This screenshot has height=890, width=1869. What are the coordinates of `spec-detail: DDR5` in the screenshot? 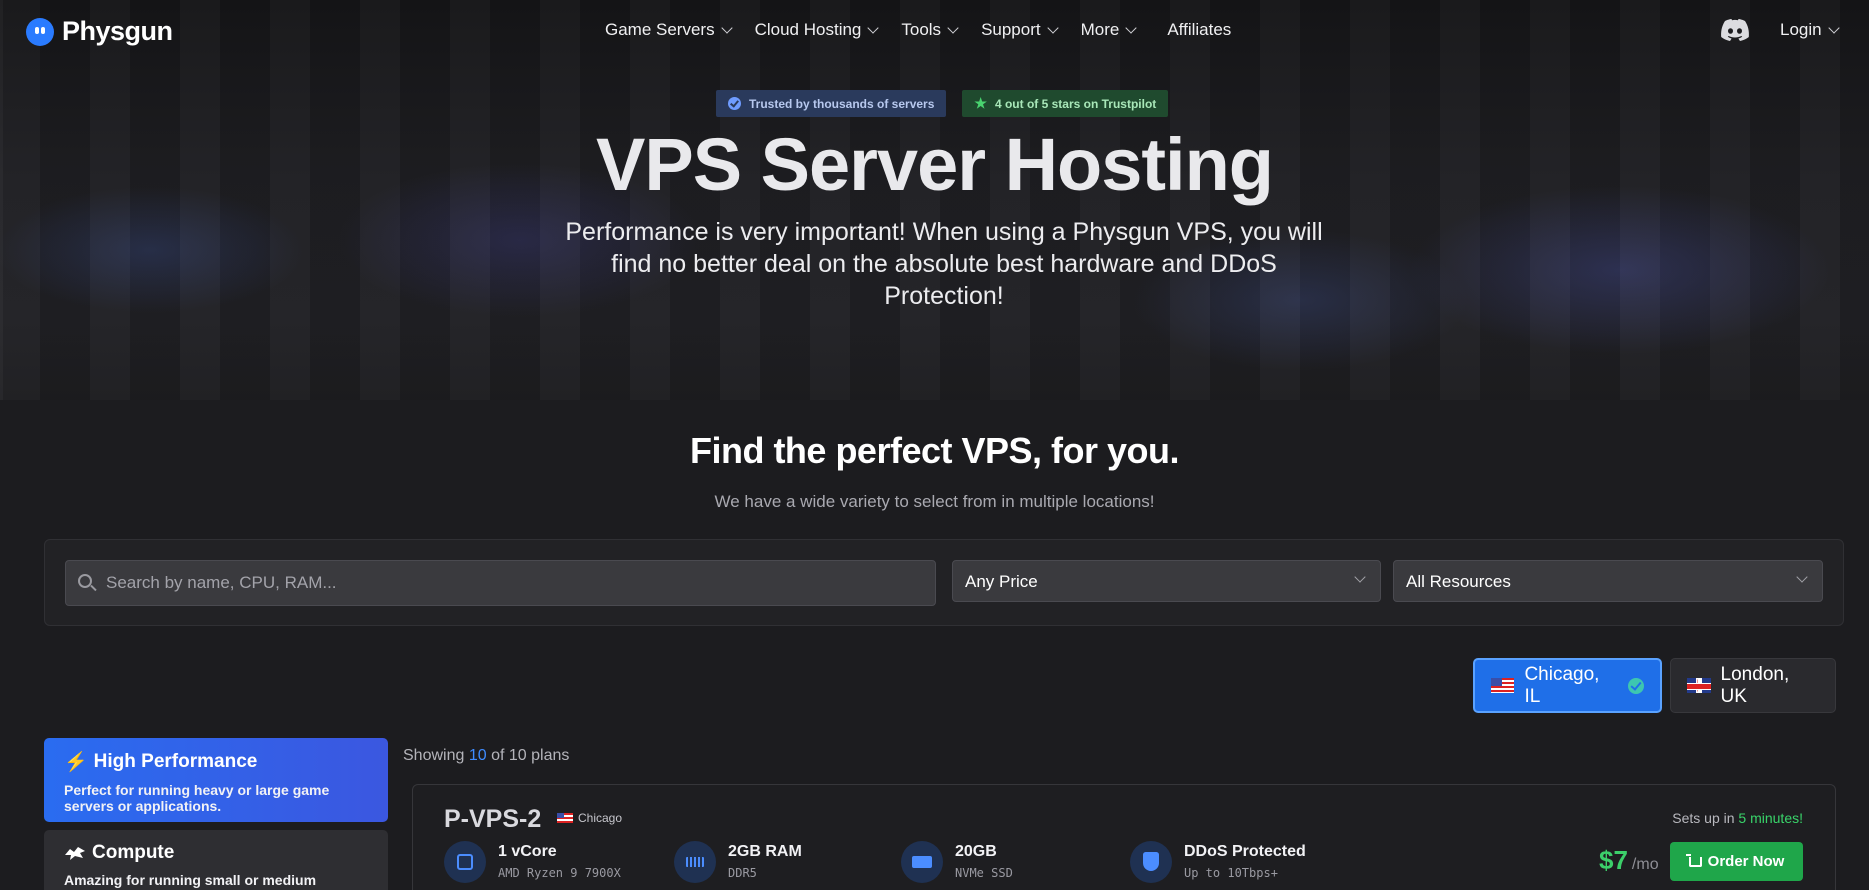 It's located at (742, 873).